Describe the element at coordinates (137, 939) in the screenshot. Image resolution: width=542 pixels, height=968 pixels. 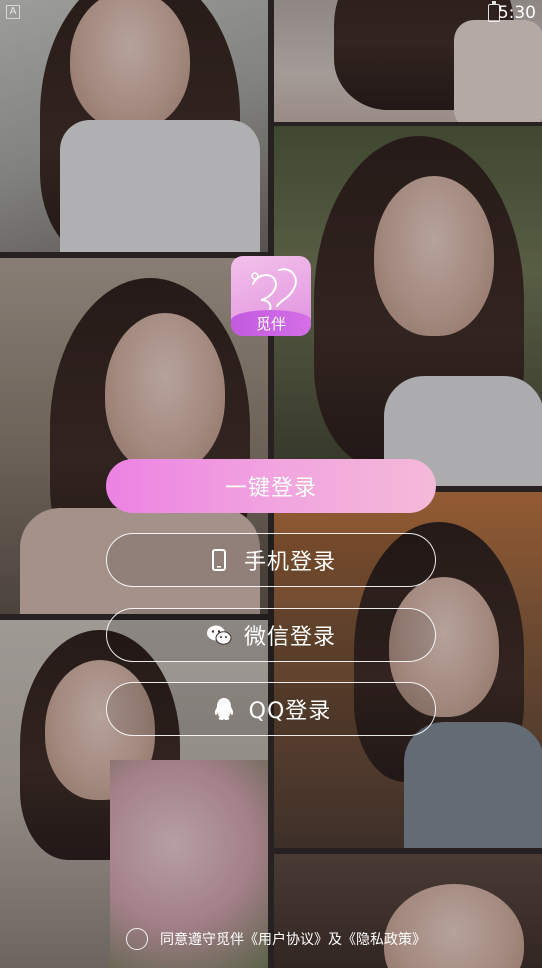
I see `agreement-checkbox` at that location.